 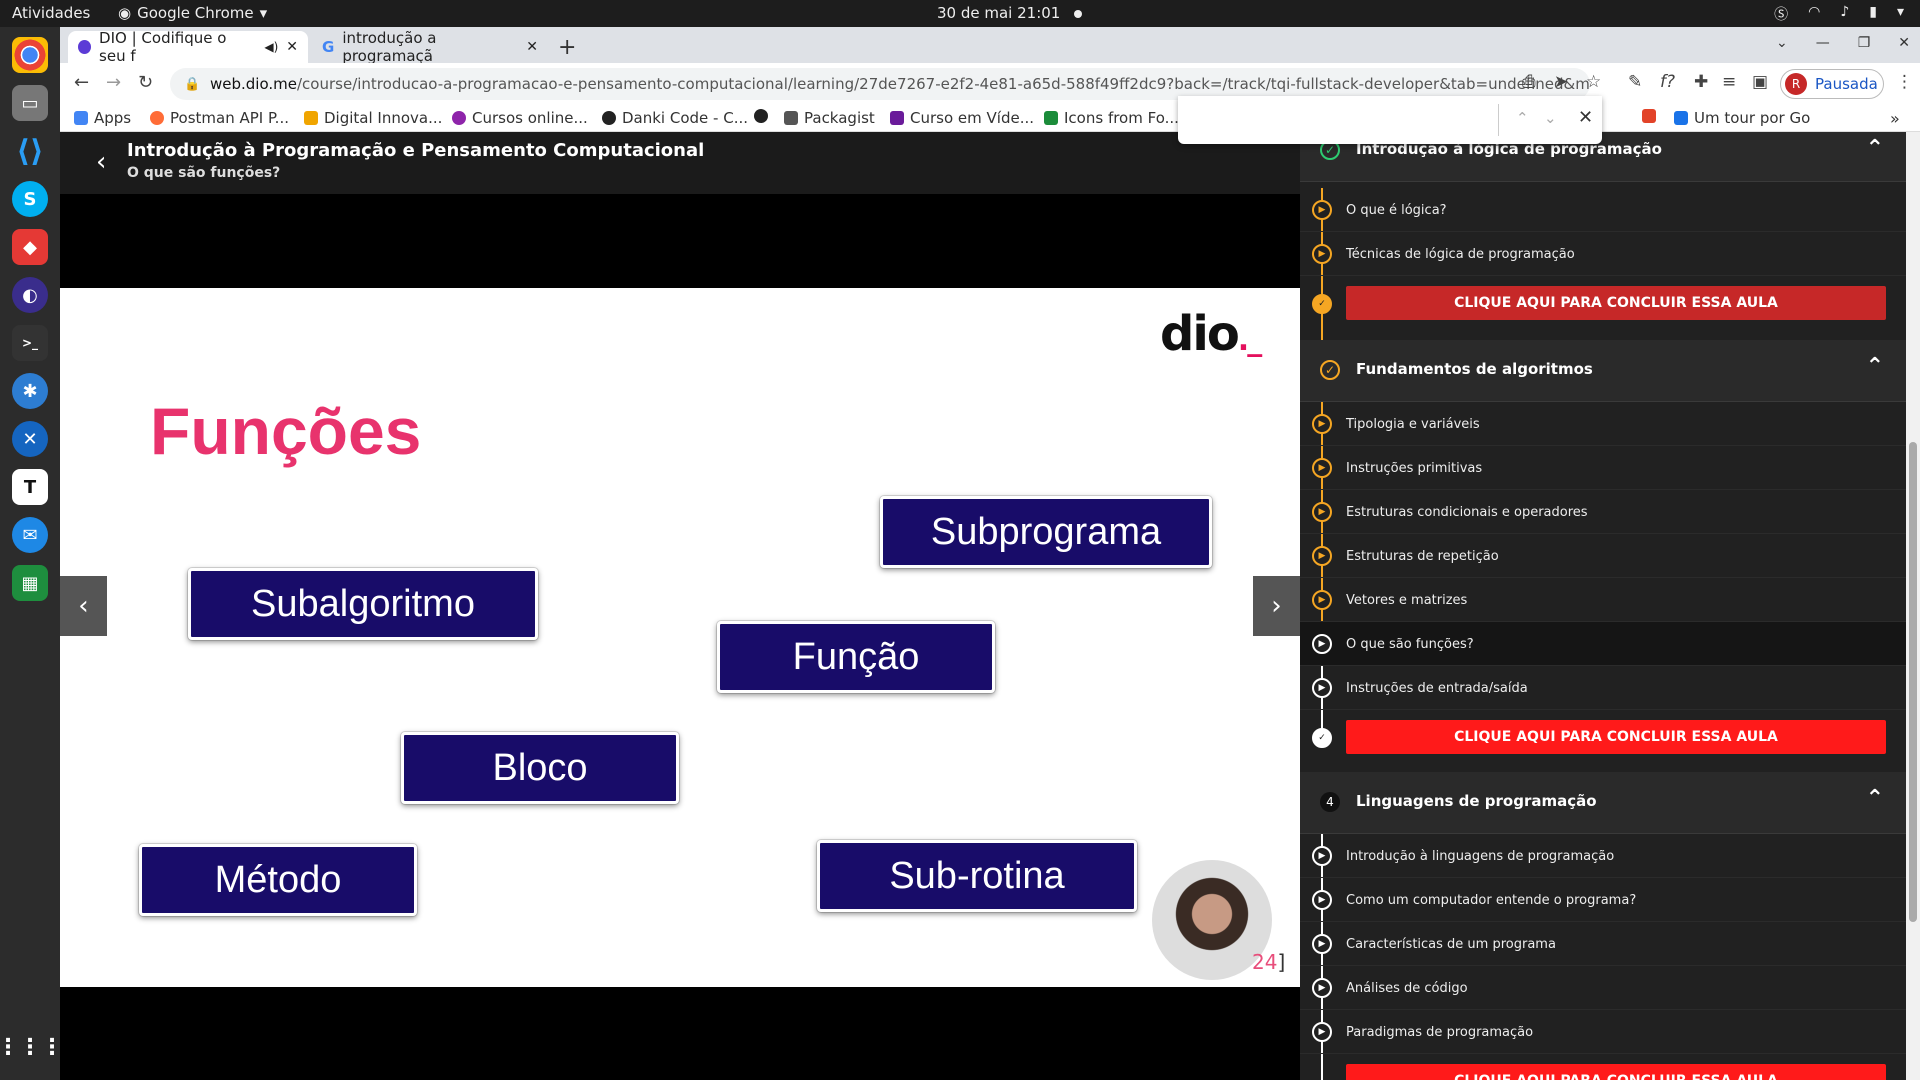 I want to click on tab-dio: DIO | Codifique o seu f ◀) ✕, so click(x=188, y=47).